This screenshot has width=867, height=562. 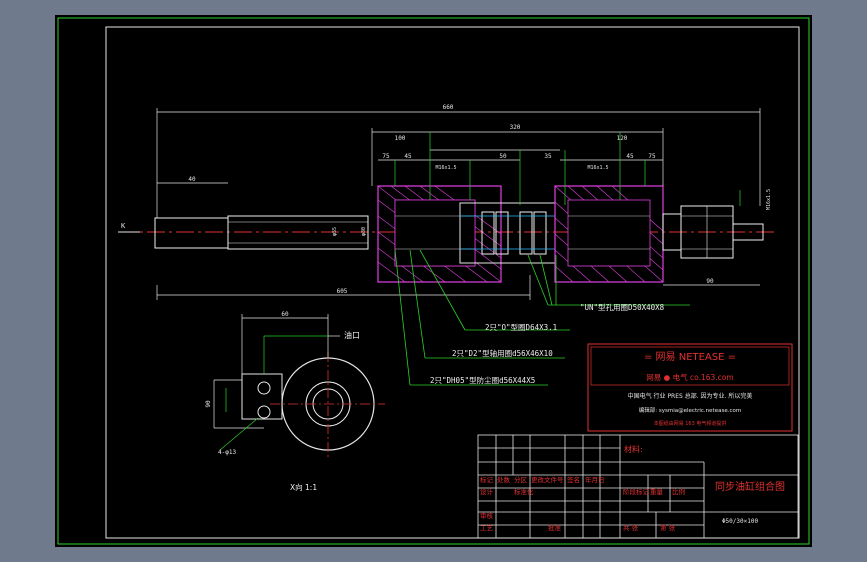 I want to click on title-block-cell: 第 张, so click(x=668, y=527).